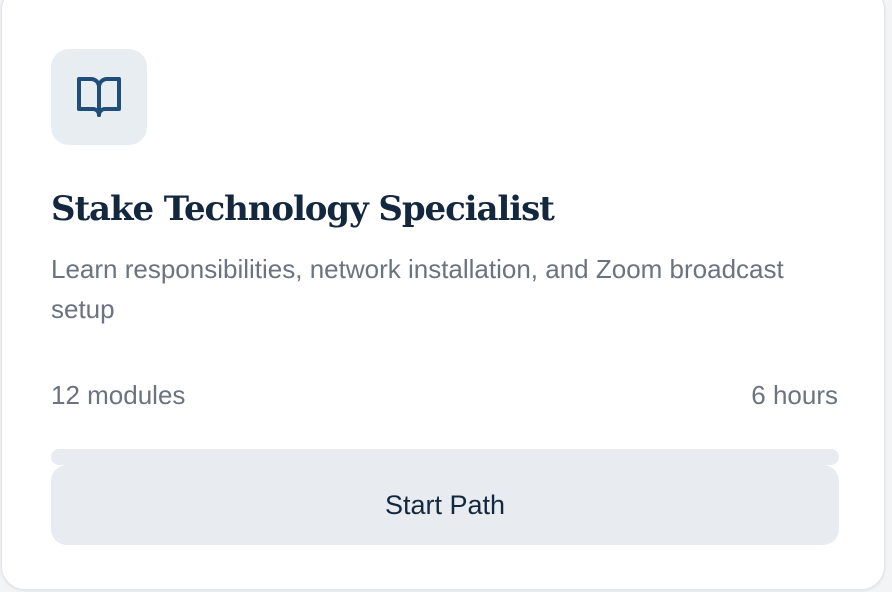  What do you see at coordinates (794, 395) in the screenshot?
I see `duration-label: 6 hours` at bounding box center [794, 395].